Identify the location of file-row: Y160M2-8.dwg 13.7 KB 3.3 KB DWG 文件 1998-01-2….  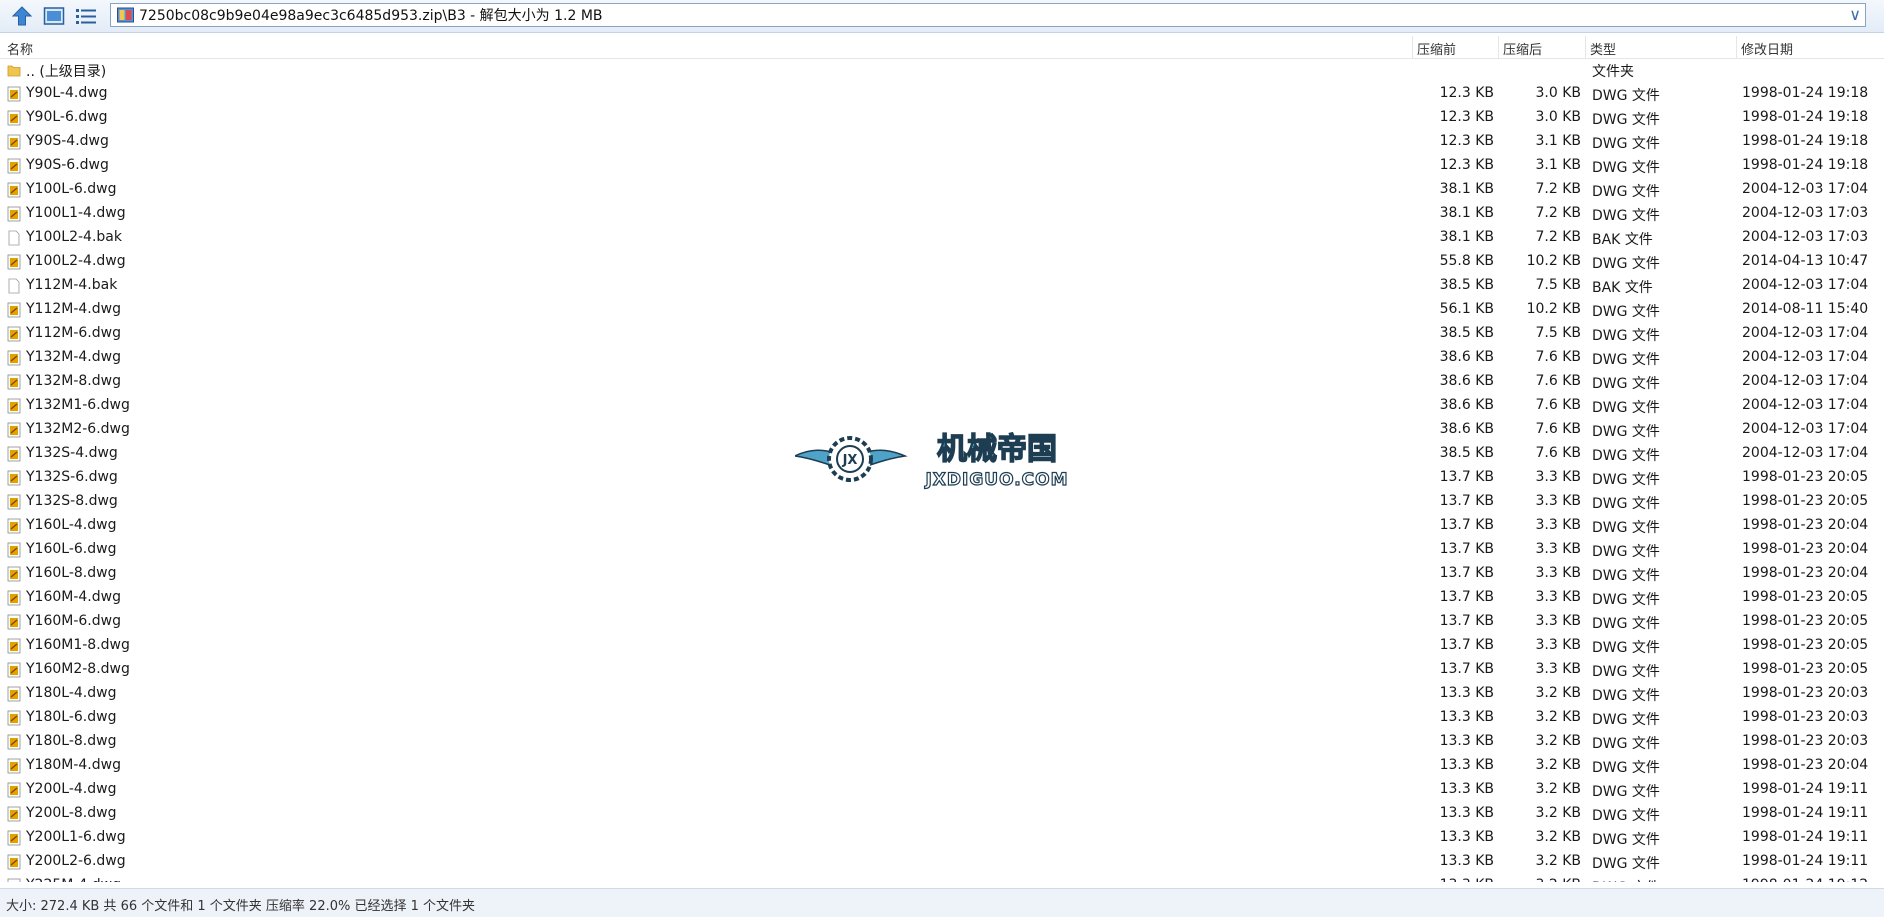
(942, 670).